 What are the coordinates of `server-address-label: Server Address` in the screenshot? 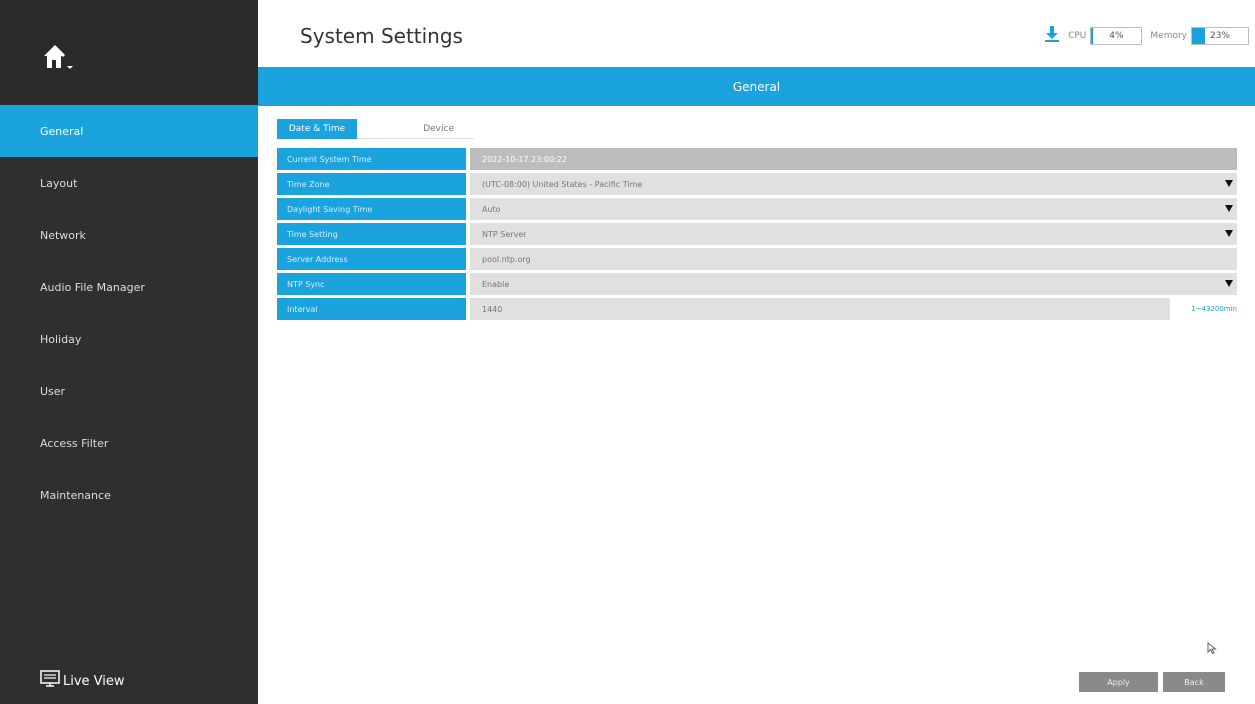 It's located at (371, 259).